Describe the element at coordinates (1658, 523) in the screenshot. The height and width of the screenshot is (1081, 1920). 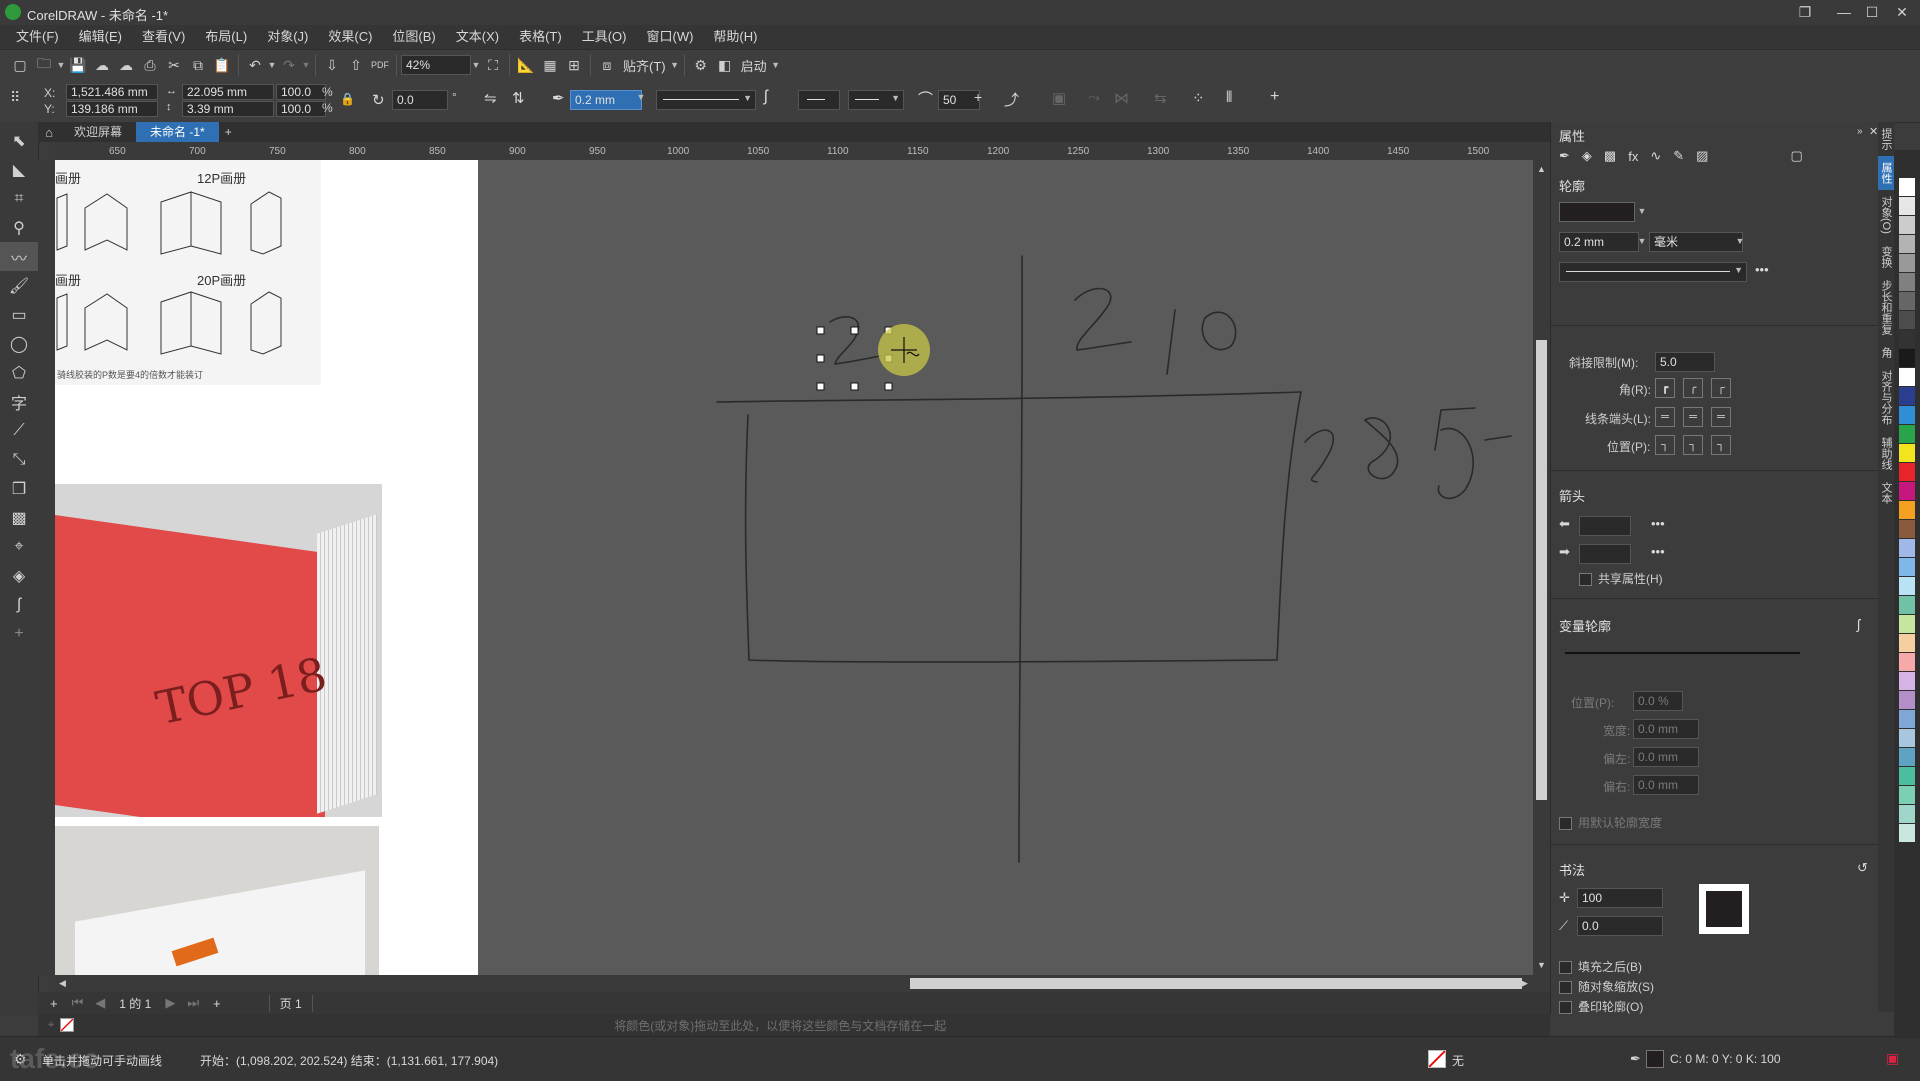
I see `start-arrow-more-button: •••` at that location.